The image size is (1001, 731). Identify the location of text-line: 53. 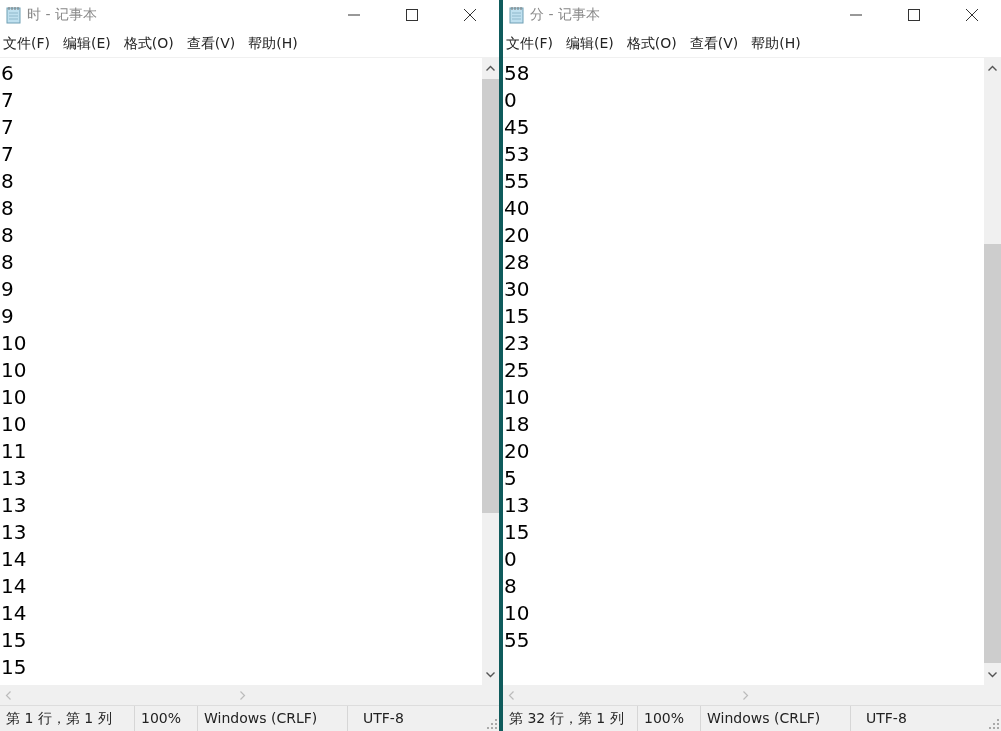
(517, 154).